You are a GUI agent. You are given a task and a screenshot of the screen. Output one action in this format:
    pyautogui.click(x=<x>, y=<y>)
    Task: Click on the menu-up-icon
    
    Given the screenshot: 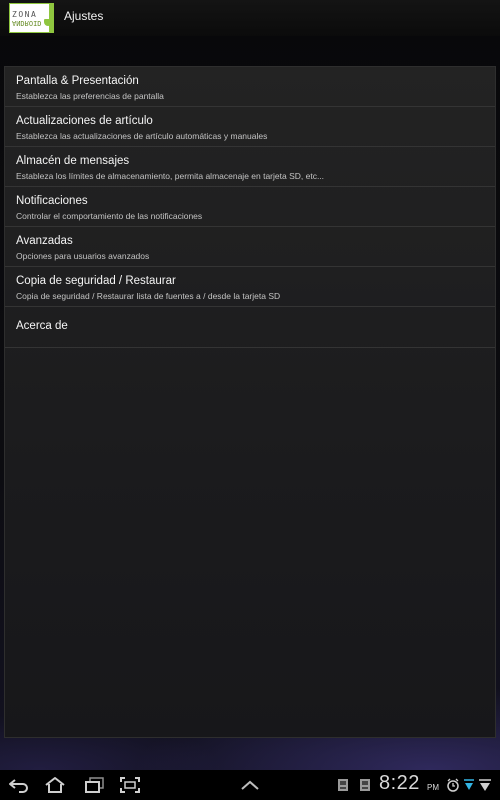 What is the action you would take?
    pyautogui.click(x=250, y=785)
    